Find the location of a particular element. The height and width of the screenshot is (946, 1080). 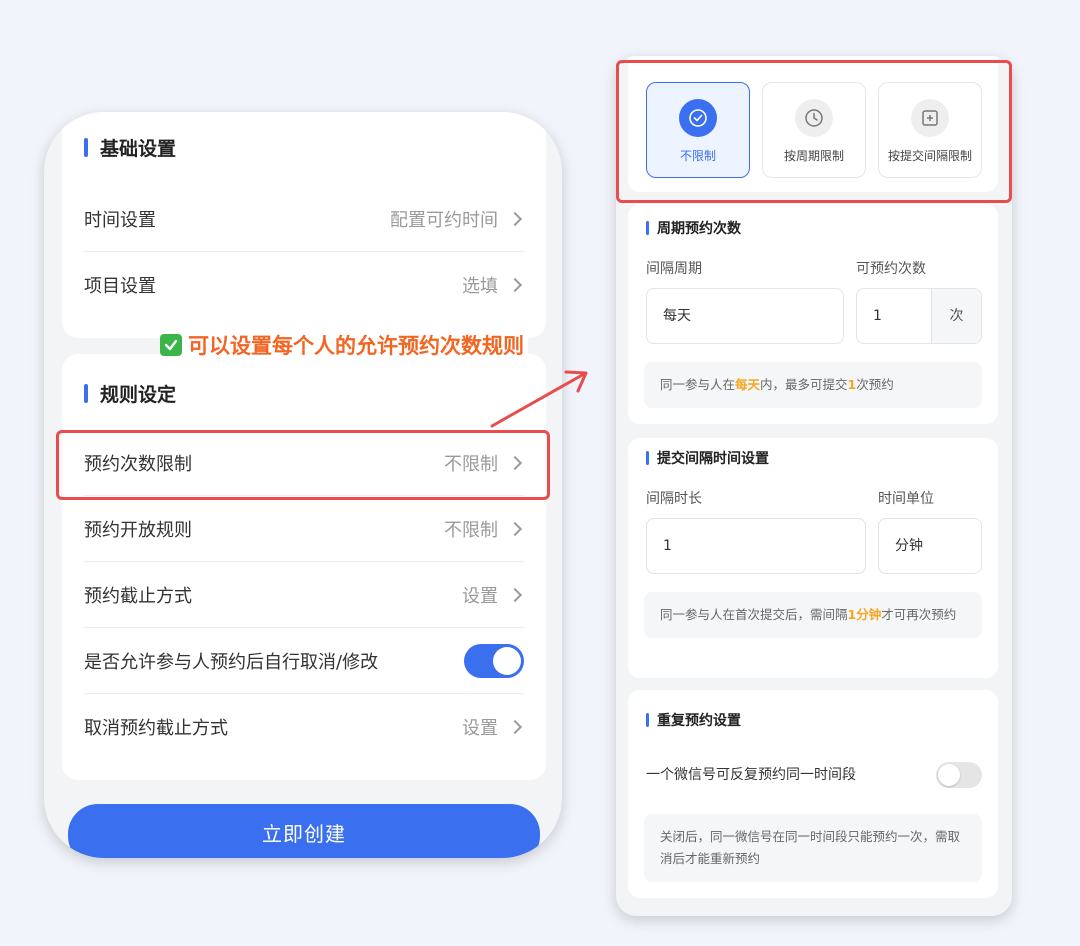

interval-duration-input: 1 is located at coordinates (756, 546).